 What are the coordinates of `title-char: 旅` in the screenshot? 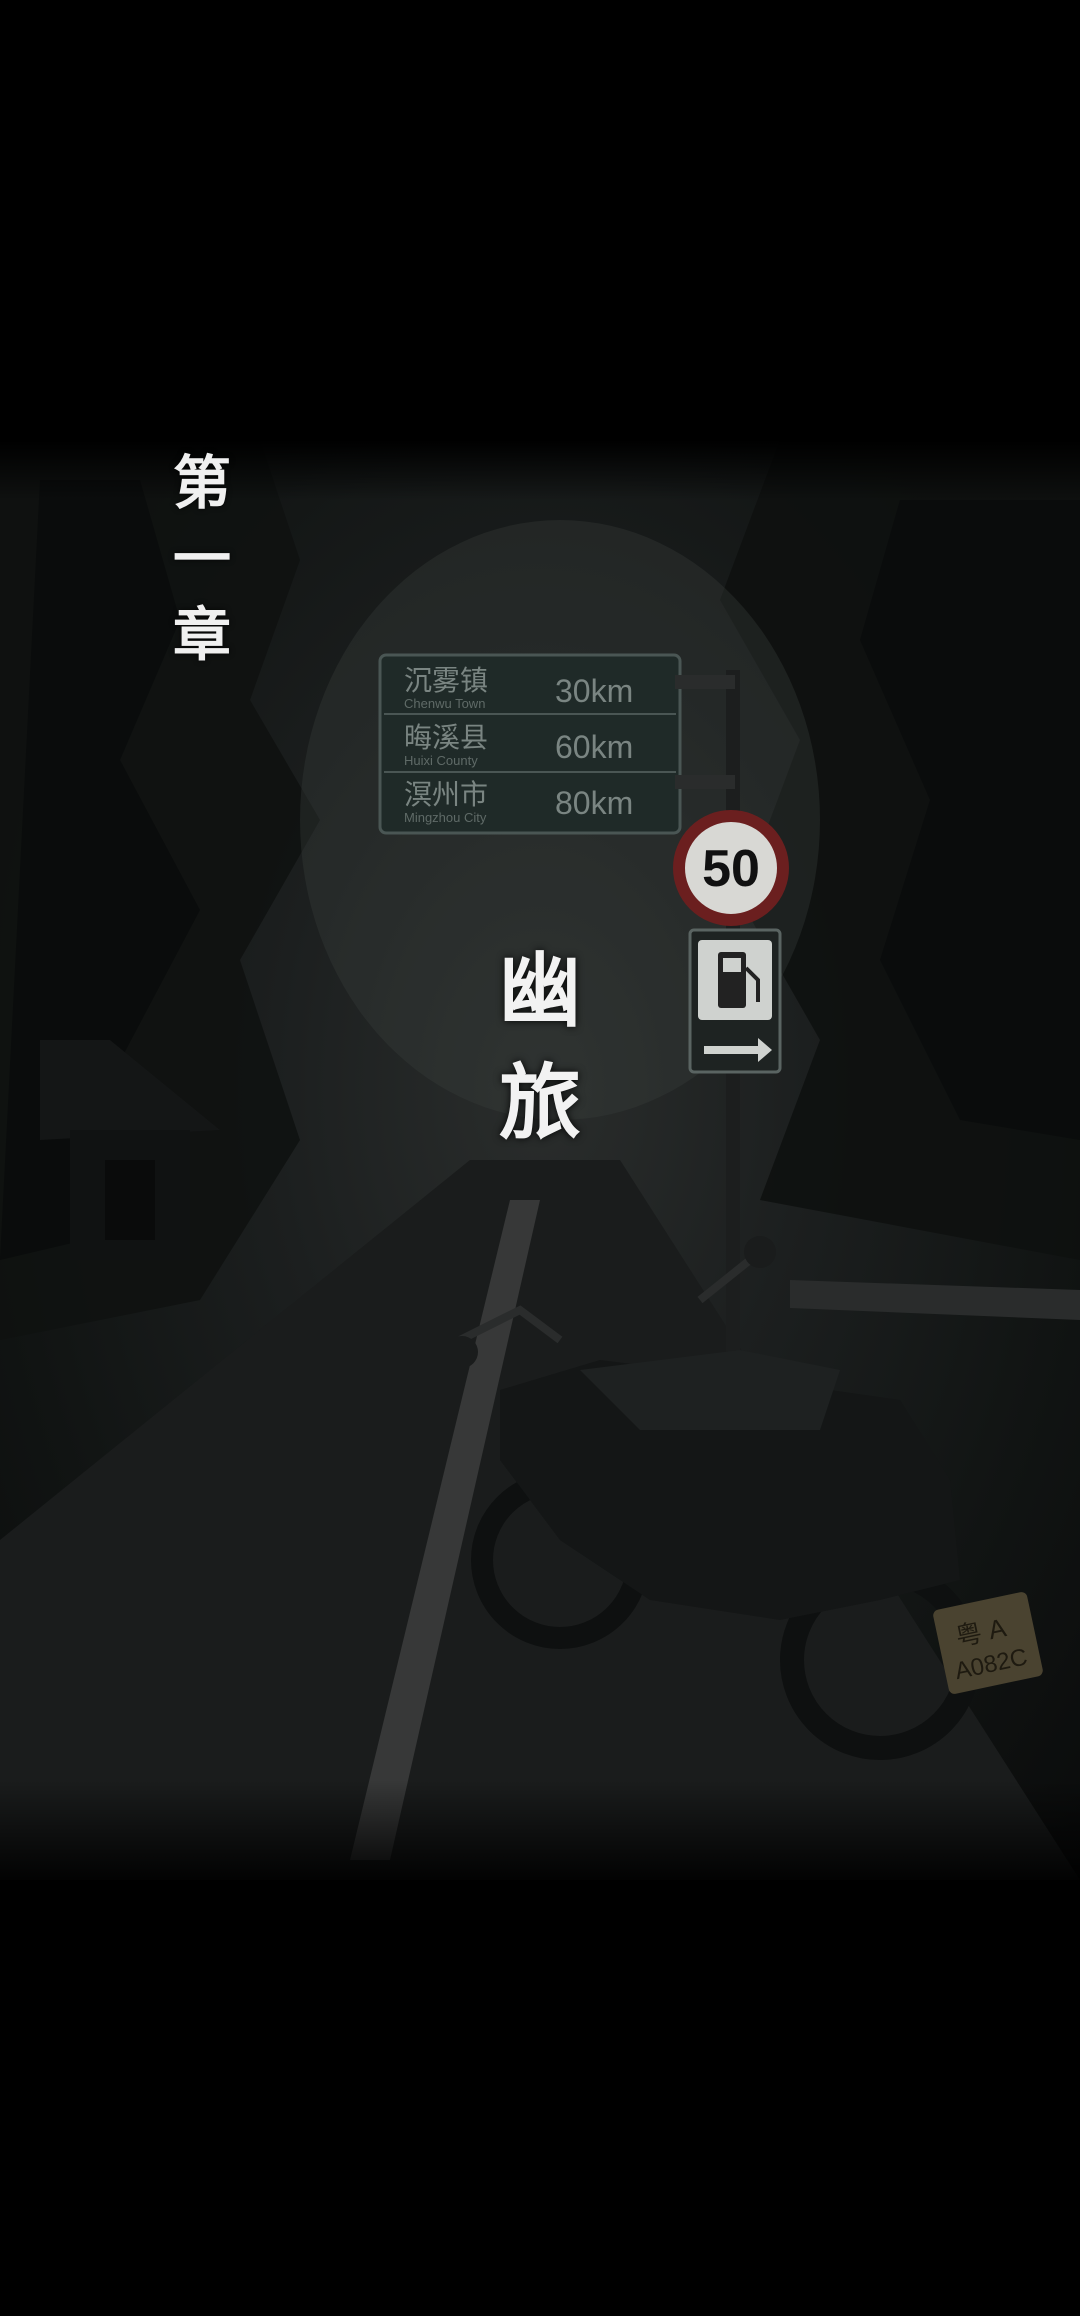 It's located at (539, 1103).